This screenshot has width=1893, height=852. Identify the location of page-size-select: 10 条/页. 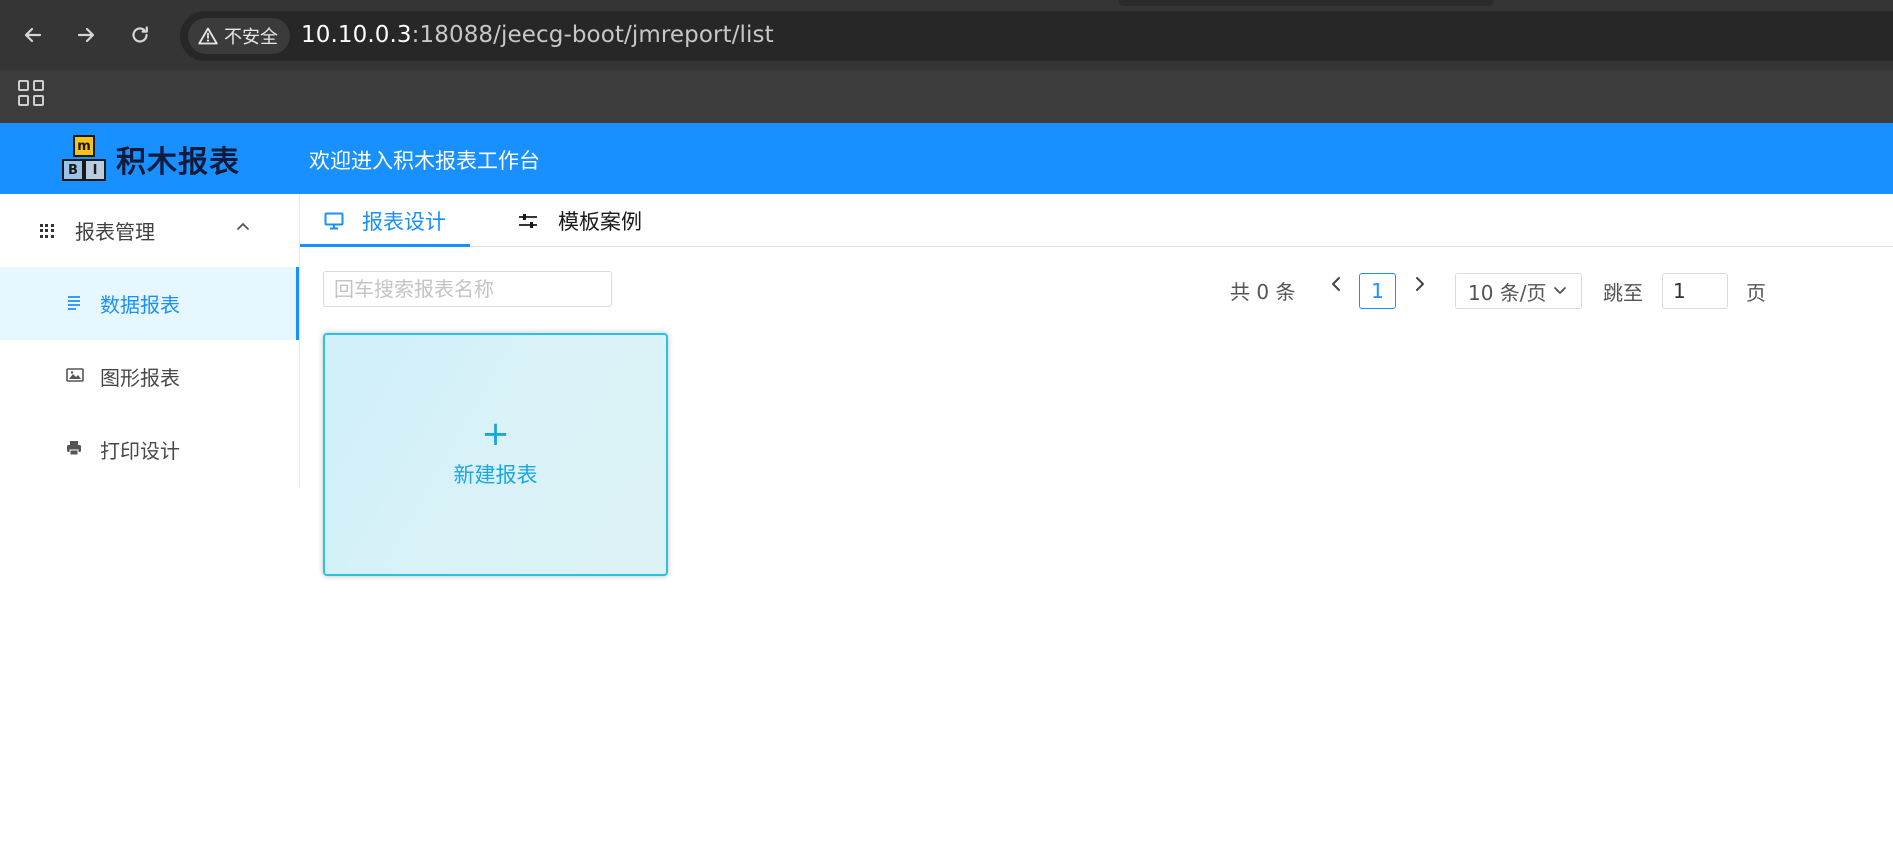
(1518, 291).